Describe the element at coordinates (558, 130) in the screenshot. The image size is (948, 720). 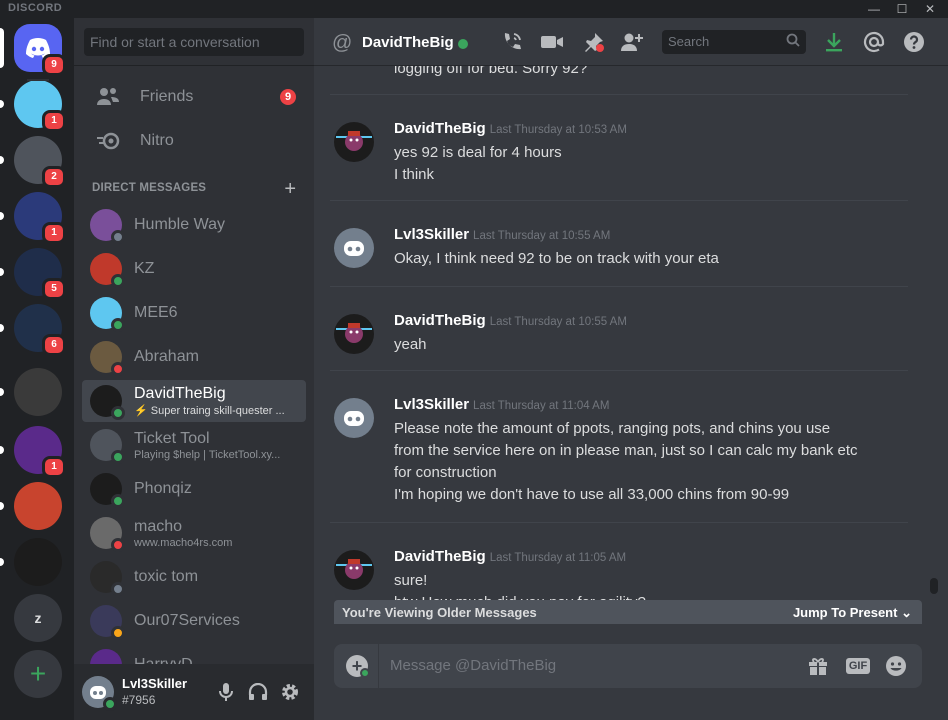
I see `message-timestamp: Last Thursday at 10:53 AM` at that location.